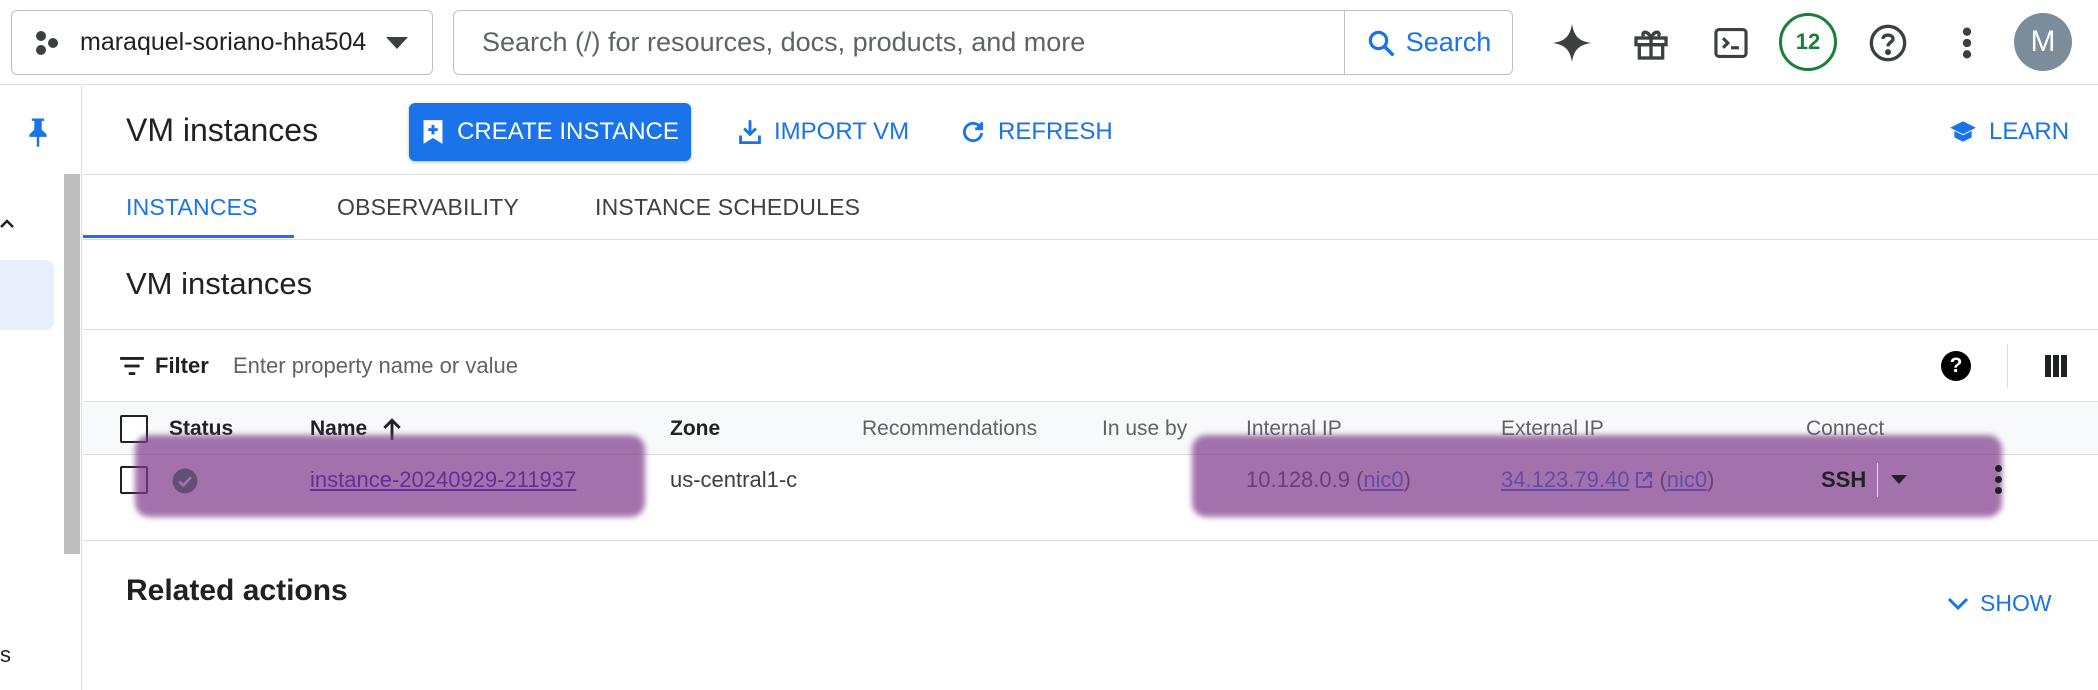 This screenshot has width=2098, height=690. I want to click on open-in-new-icon, so click(1644, 480).